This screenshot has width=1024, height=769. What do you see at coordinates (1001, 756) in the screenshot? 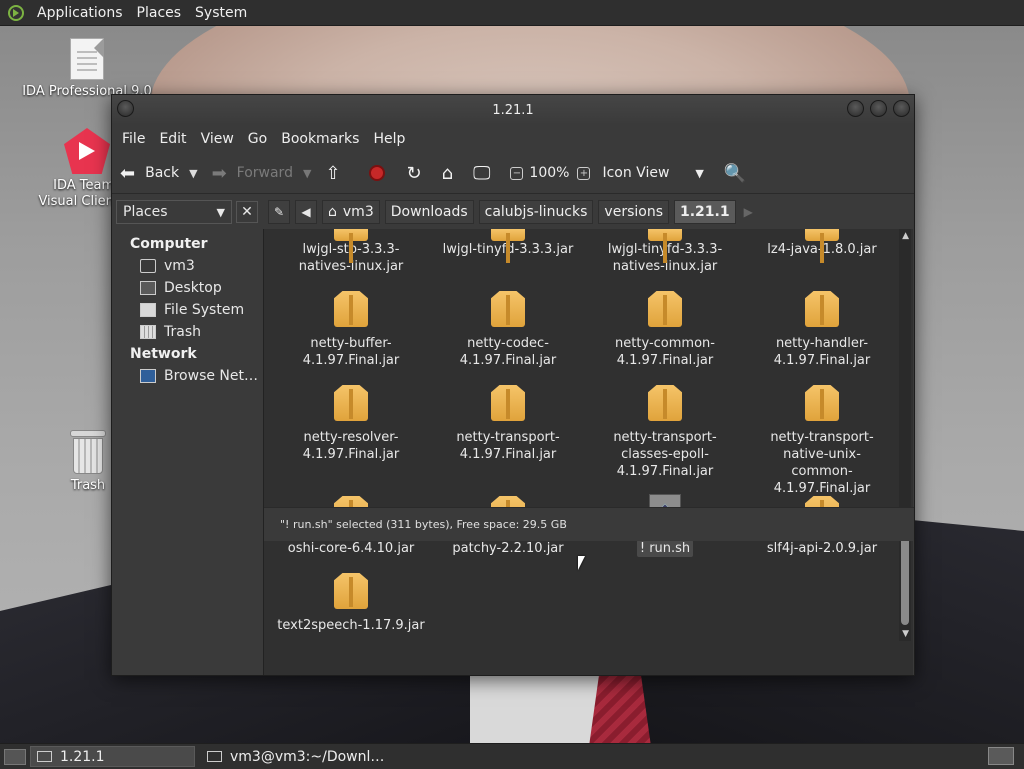
I see `workspace-switcher` at bounding box center [1001, 756].